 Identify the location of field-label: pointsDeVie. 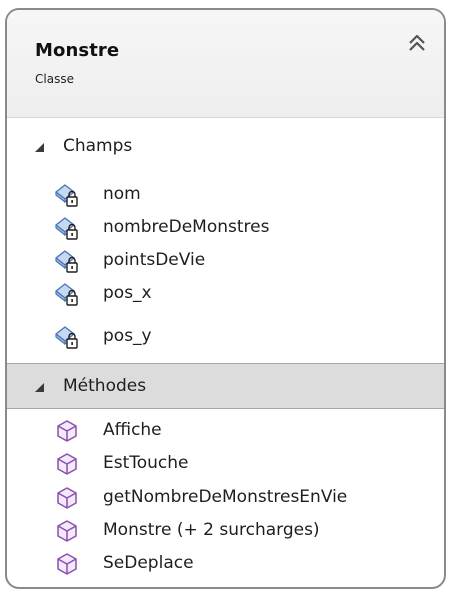
(154, 260).